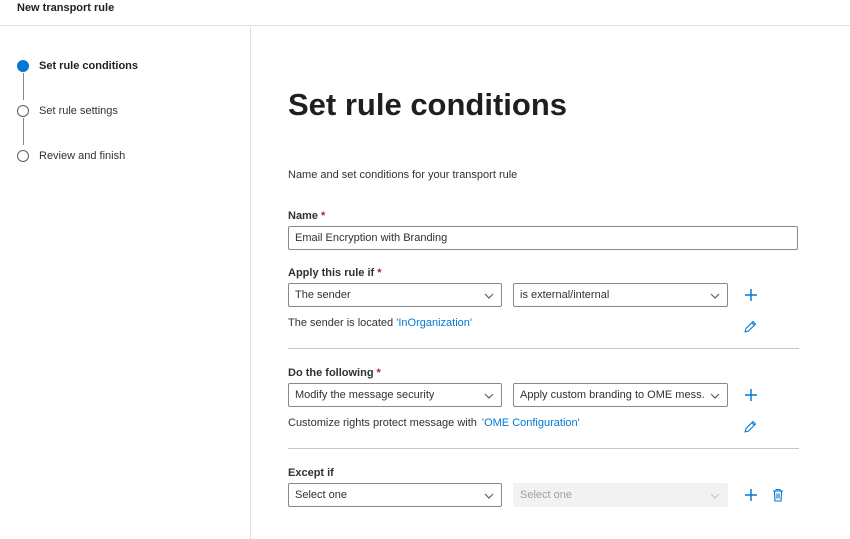  I want to click on edit-action-button, so click(750, 427).